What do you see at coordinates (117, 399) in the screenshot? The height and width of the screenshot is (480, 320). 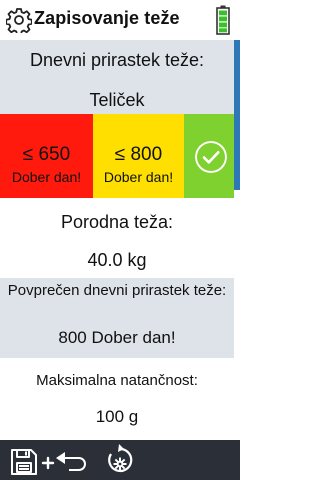 I see `precision-section: Maksimalna natančnost: 100 g` at bounding box center [117, 399].